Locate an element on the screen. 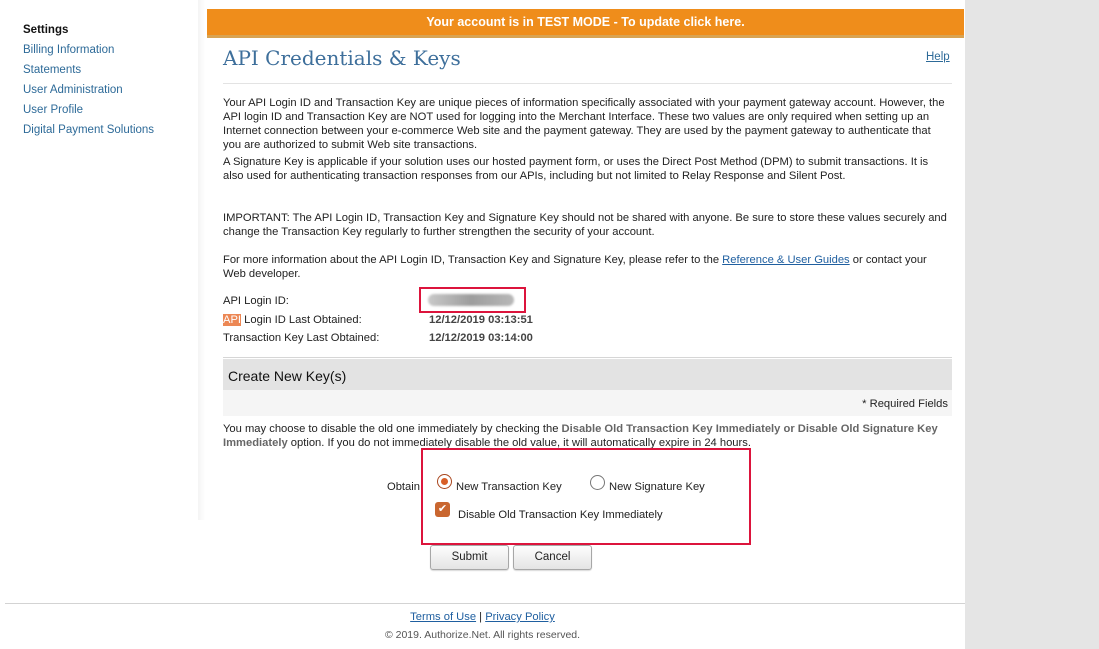 This screenshot has width=1099, height=649. sidebar-divider is located at coordinates (201, 260).